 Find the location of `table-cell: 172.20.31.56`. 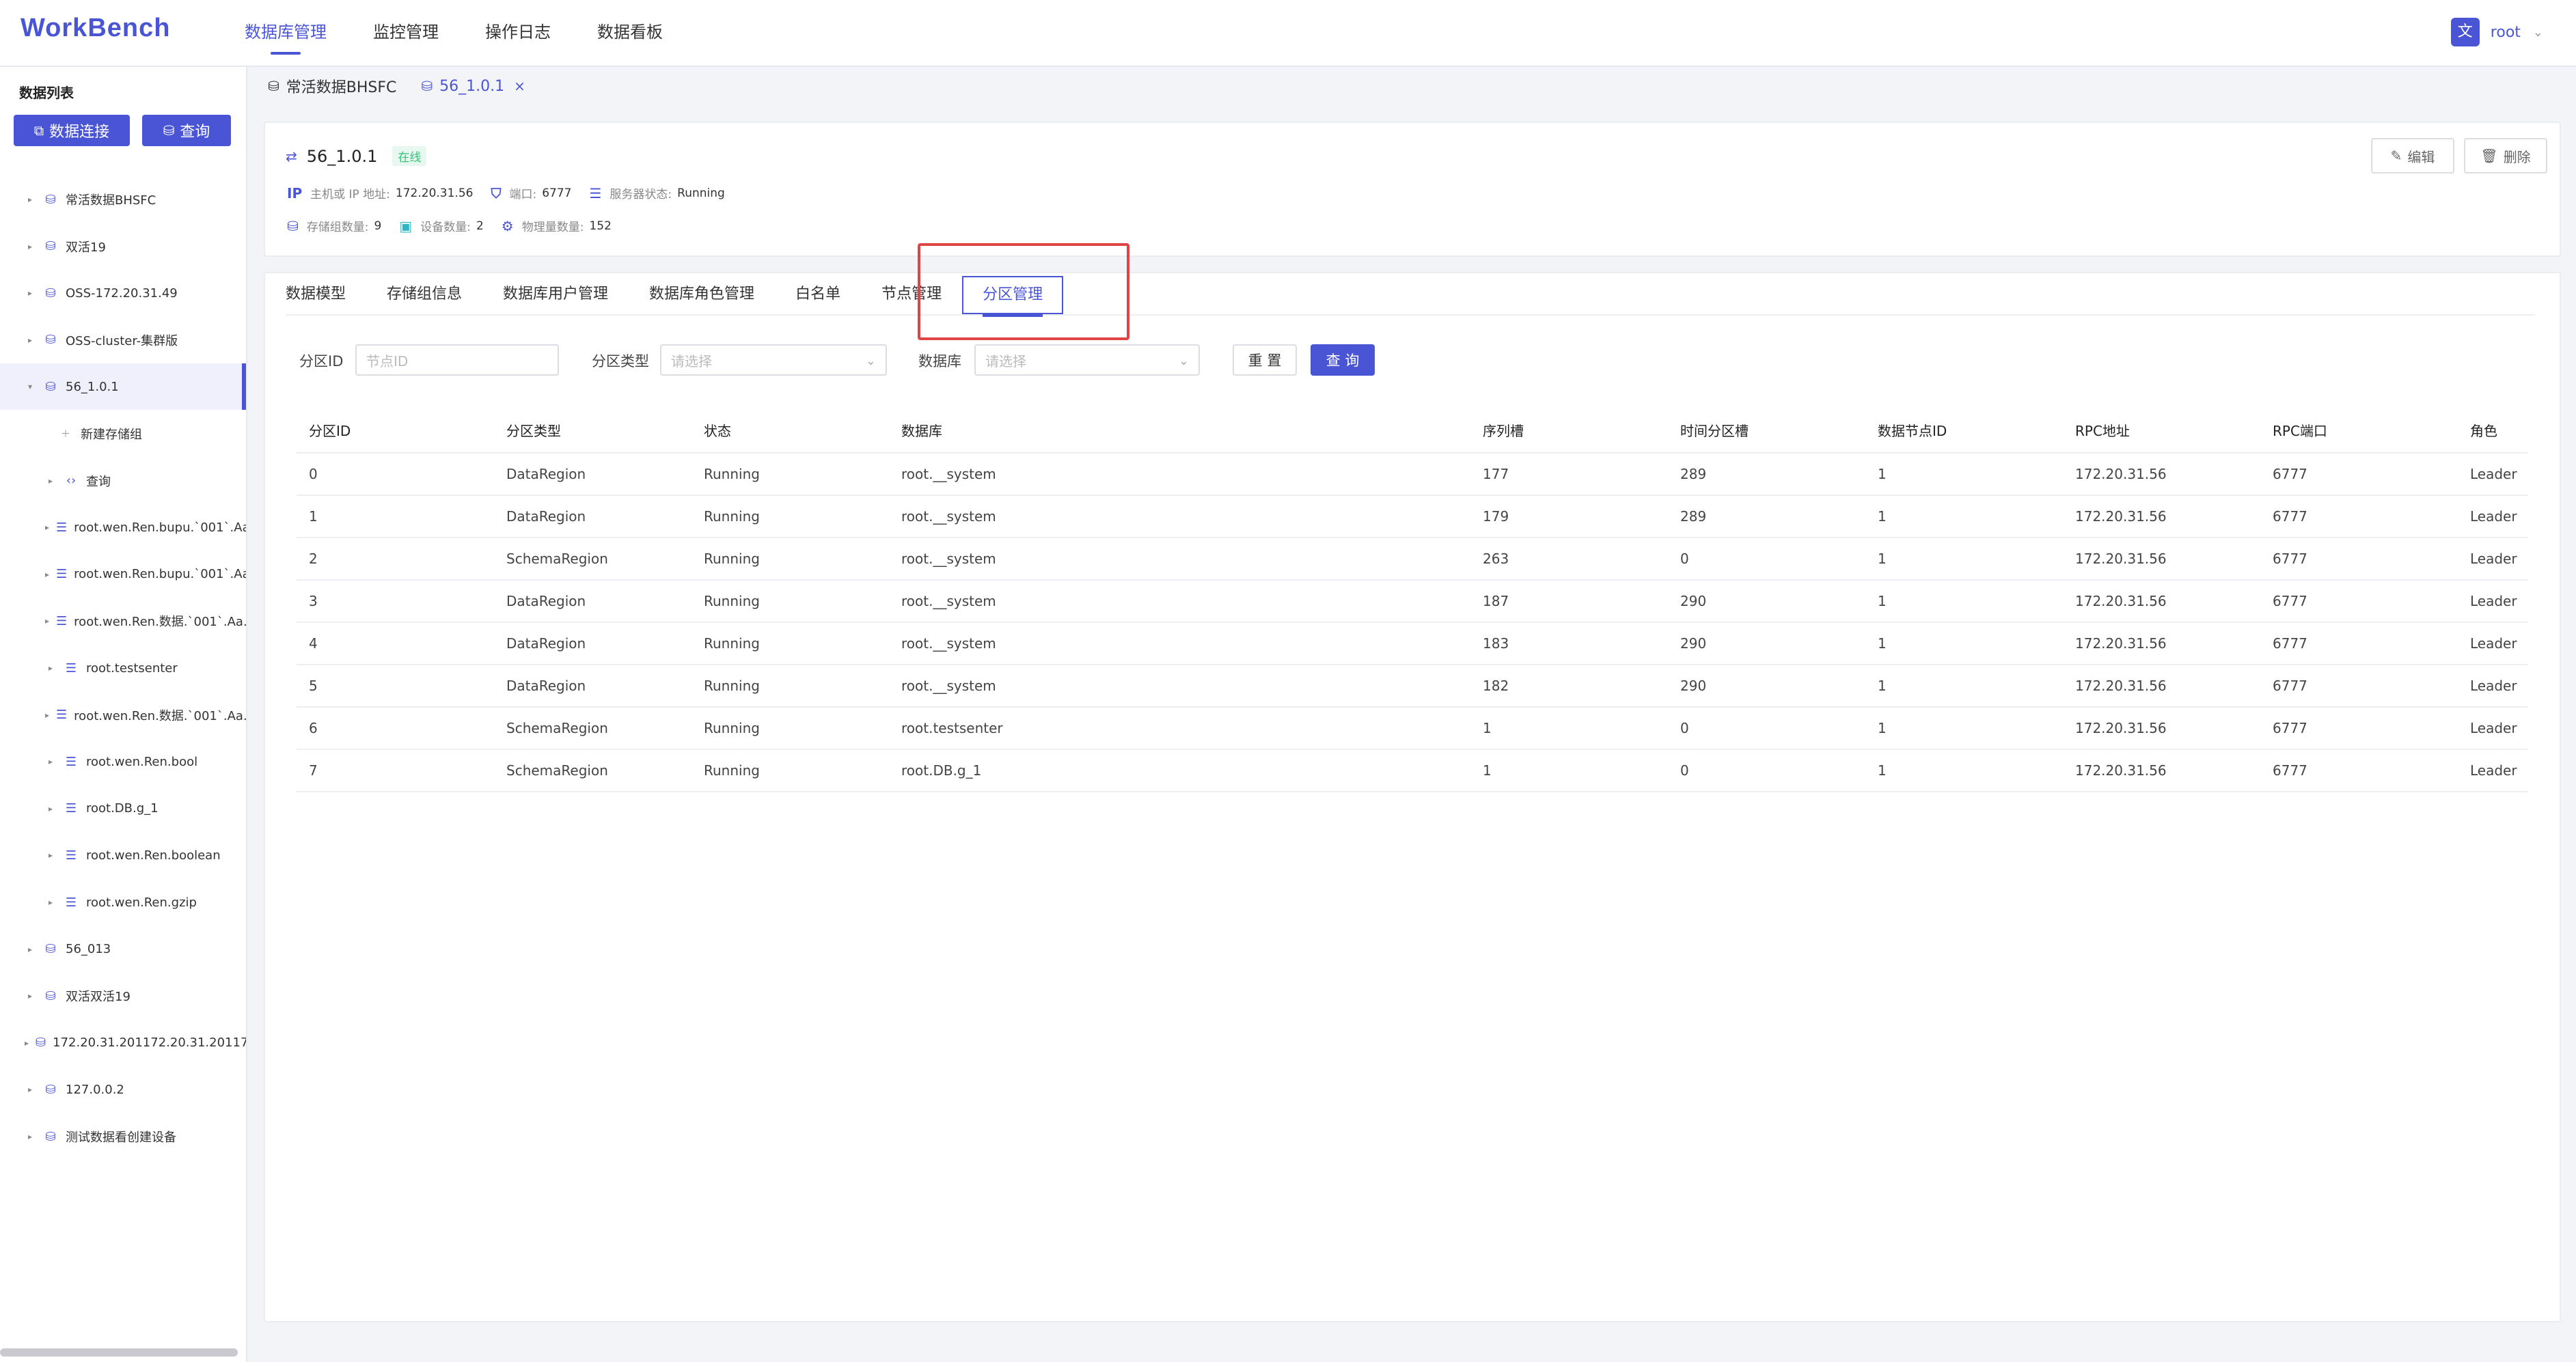

table-cell: 172.20.31.56 is located at coordinates (2161, 687).